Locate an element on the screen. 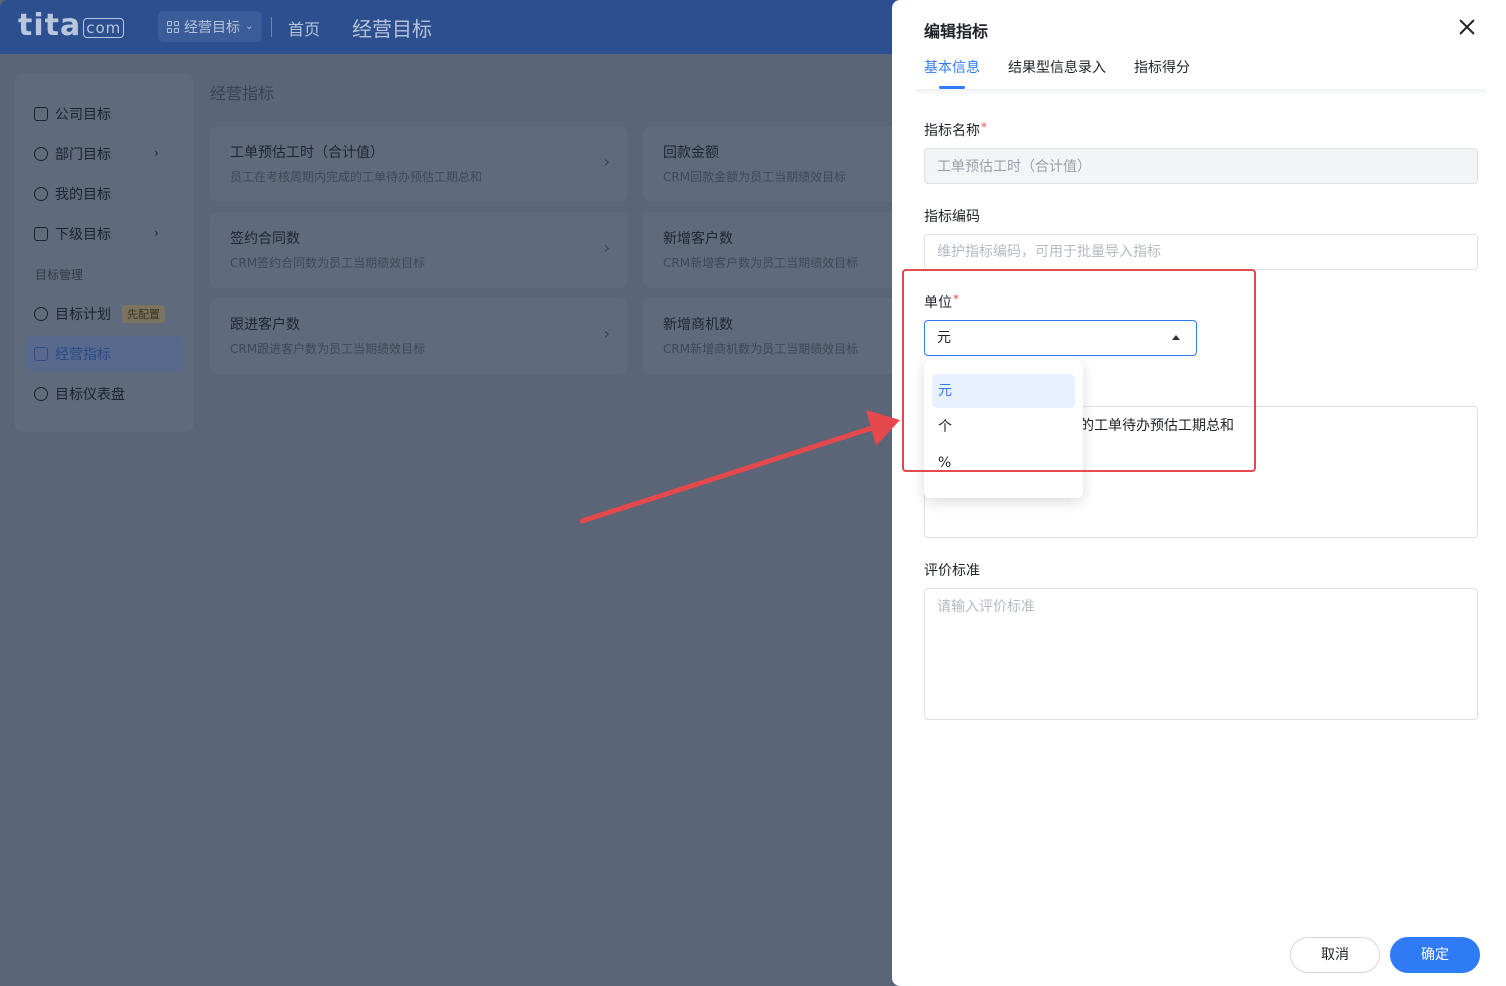 Image resolution: width=1506 pixels, height=986 pixels. app-switcher-button: 经营目标 ⌄ is located at coordinates (210, 26).